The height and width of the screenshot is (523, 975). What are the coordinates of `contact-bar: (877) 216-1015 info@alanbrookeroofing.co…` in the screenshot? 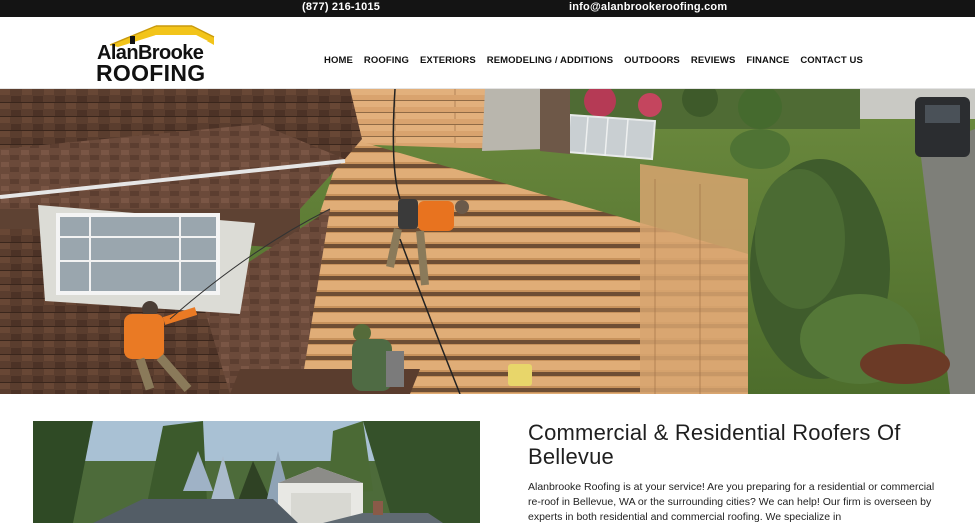 It's located at (487, 8).